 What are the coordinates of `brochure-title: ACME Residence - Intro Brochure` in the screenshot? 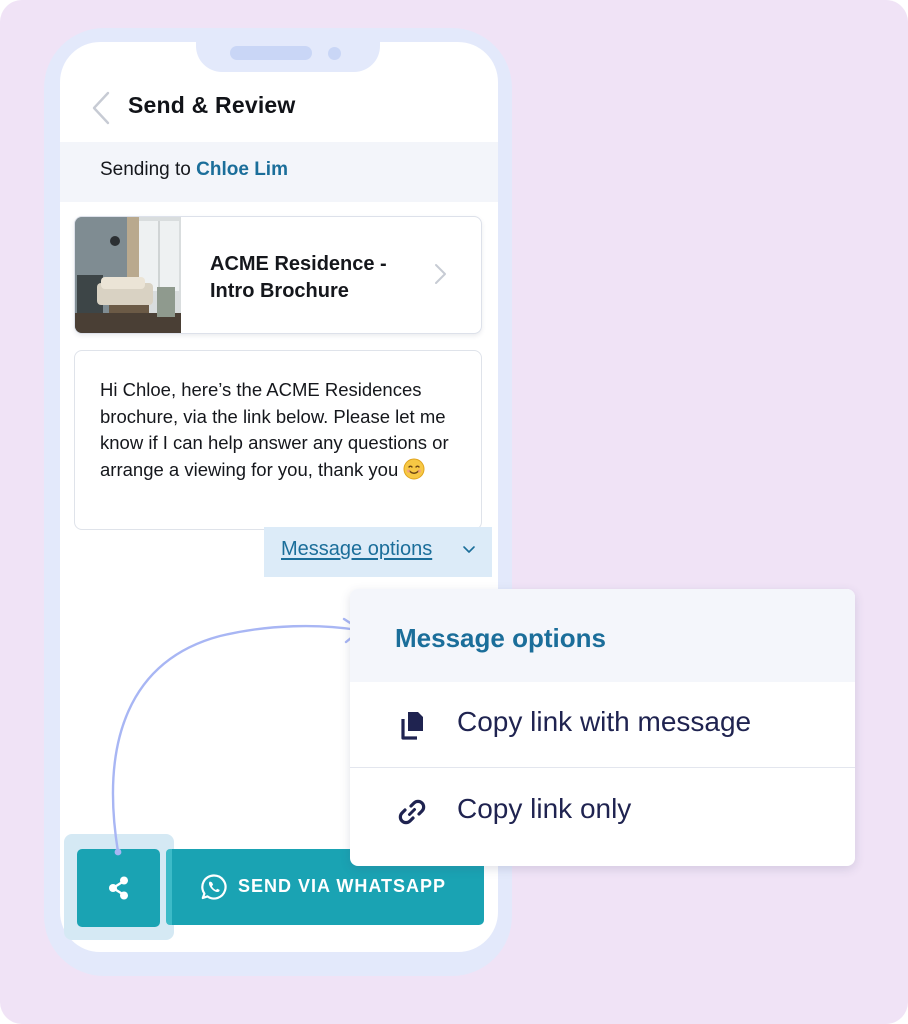 It's located at (320, 278).